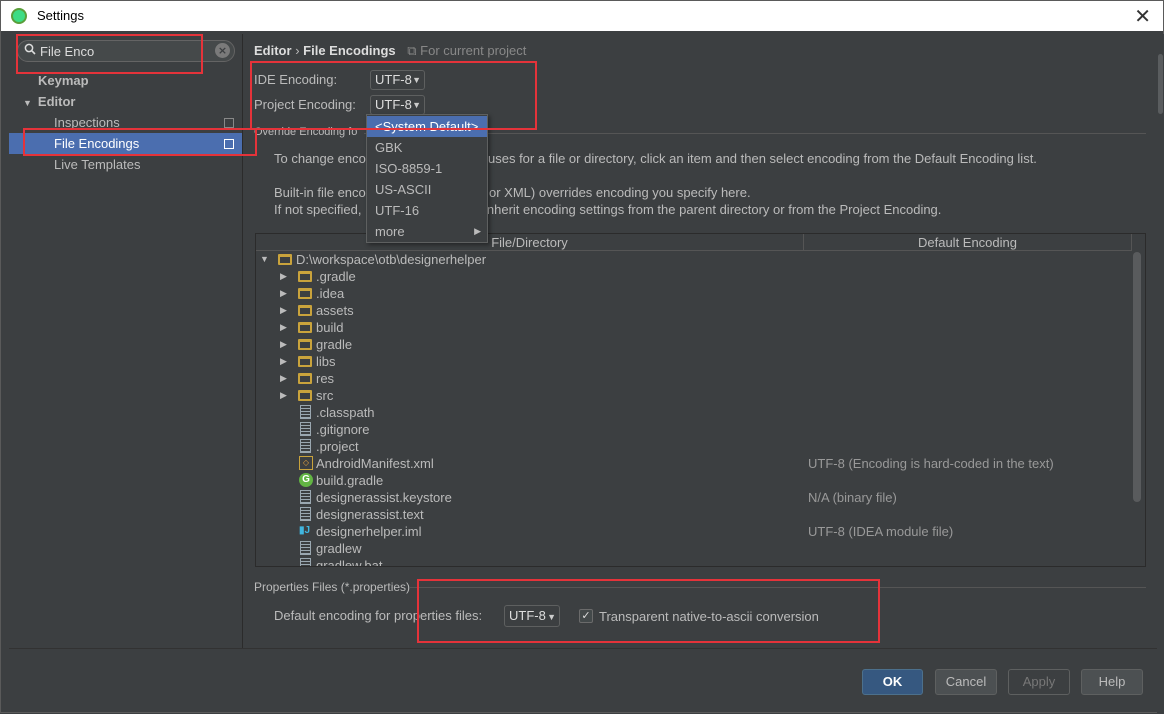  I want to click on project-scope-icon, so click(229, 123).